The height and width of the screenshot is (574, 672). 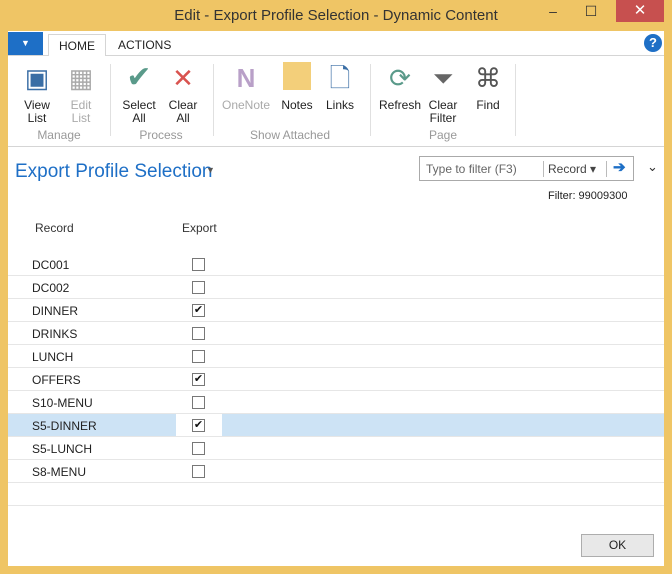 What do you see at coordinates (471, 169) in the screenshot?
I see `filter-input: Type to filter (F3)` at bounding box center [471, 169].